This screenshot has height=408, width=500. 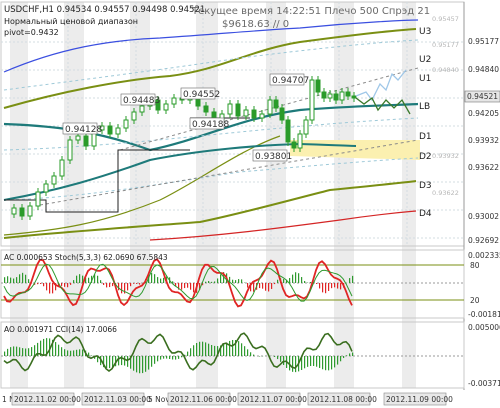 I want to click on price-tick-2: 0.94840, so click(x=483, y=69).